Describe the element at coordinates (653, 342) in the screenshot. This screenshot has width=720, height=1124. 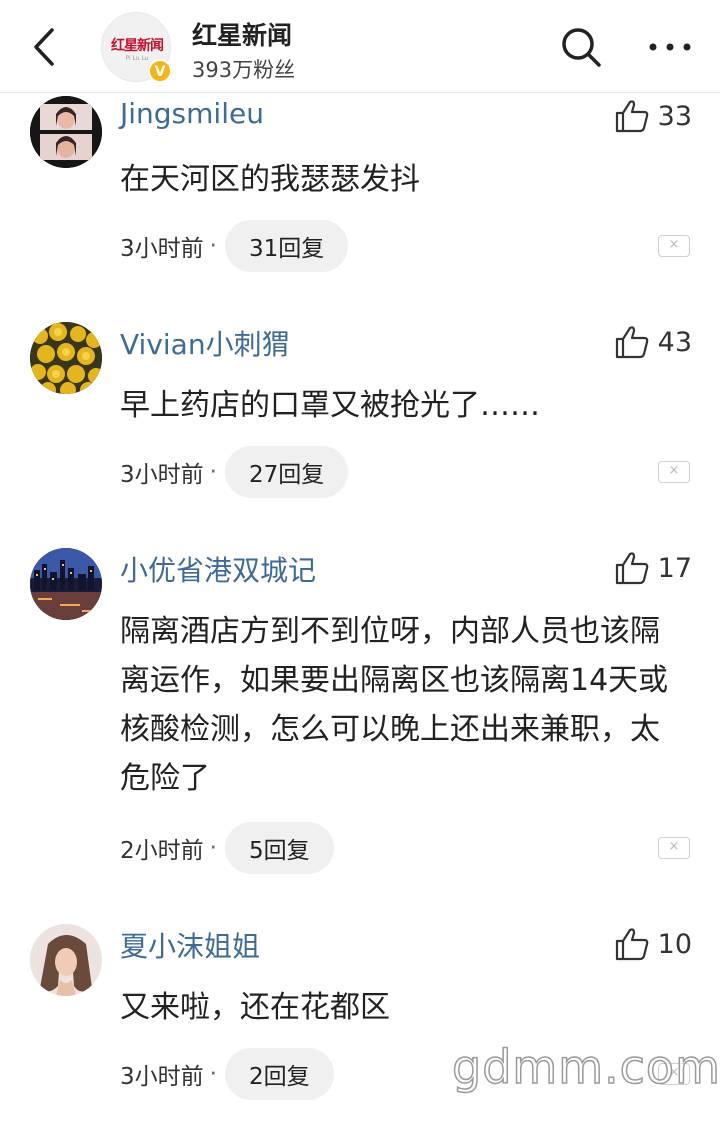
I see `like-button: 43` at that location.